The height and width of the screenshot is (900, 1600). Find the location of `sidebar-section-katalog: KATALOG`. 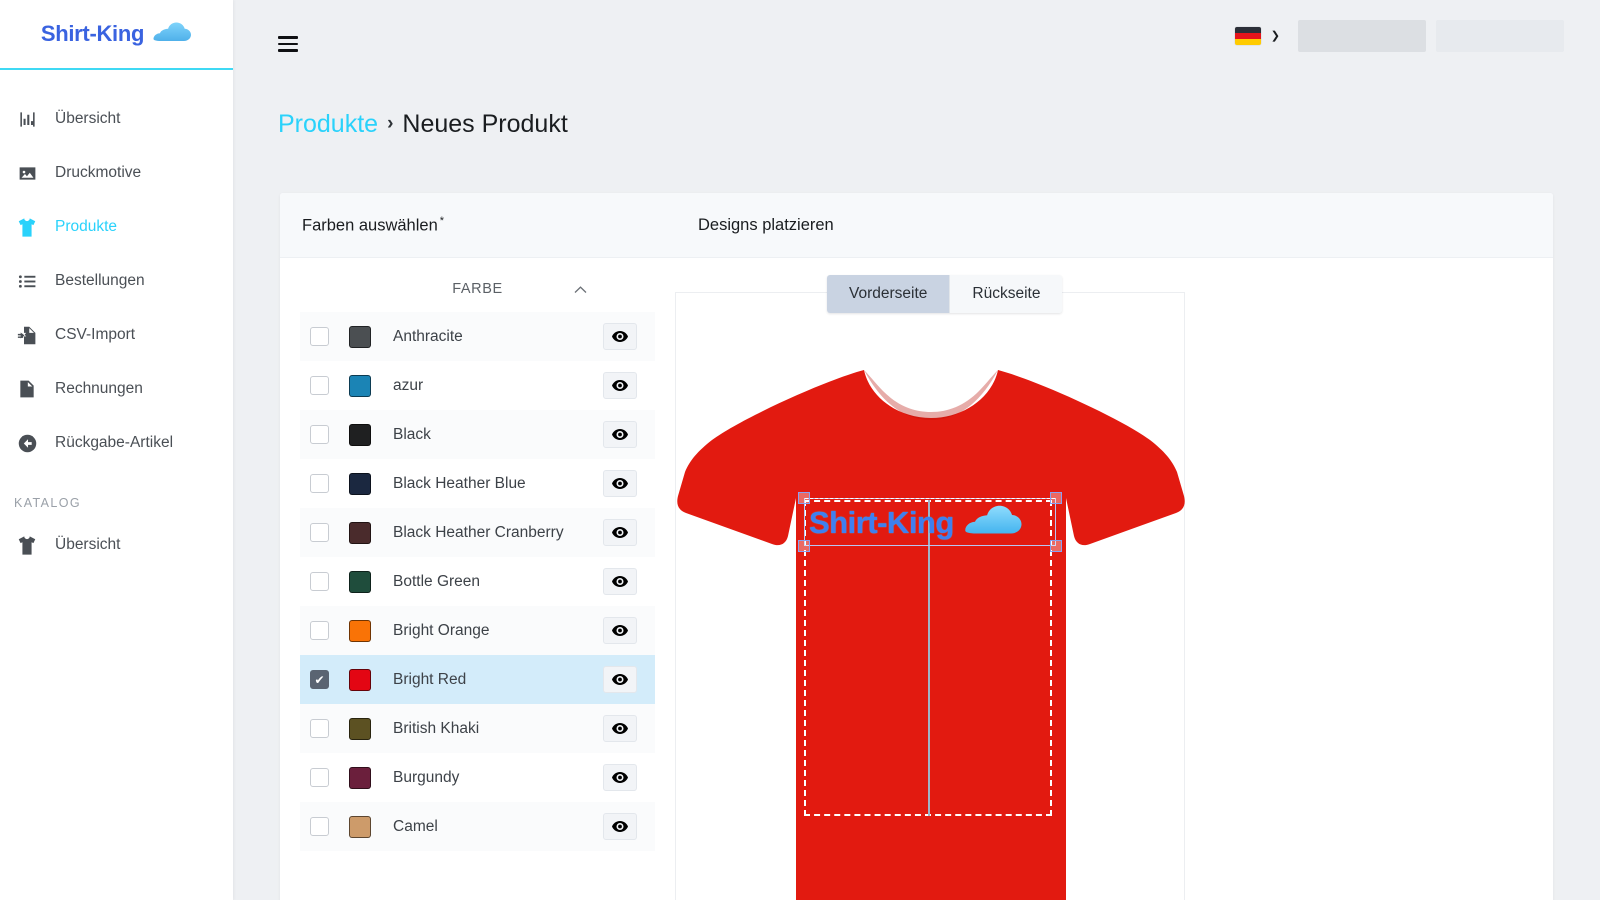

sidebar-section-katalog: KATALOG is located at coordinates (47, 503).